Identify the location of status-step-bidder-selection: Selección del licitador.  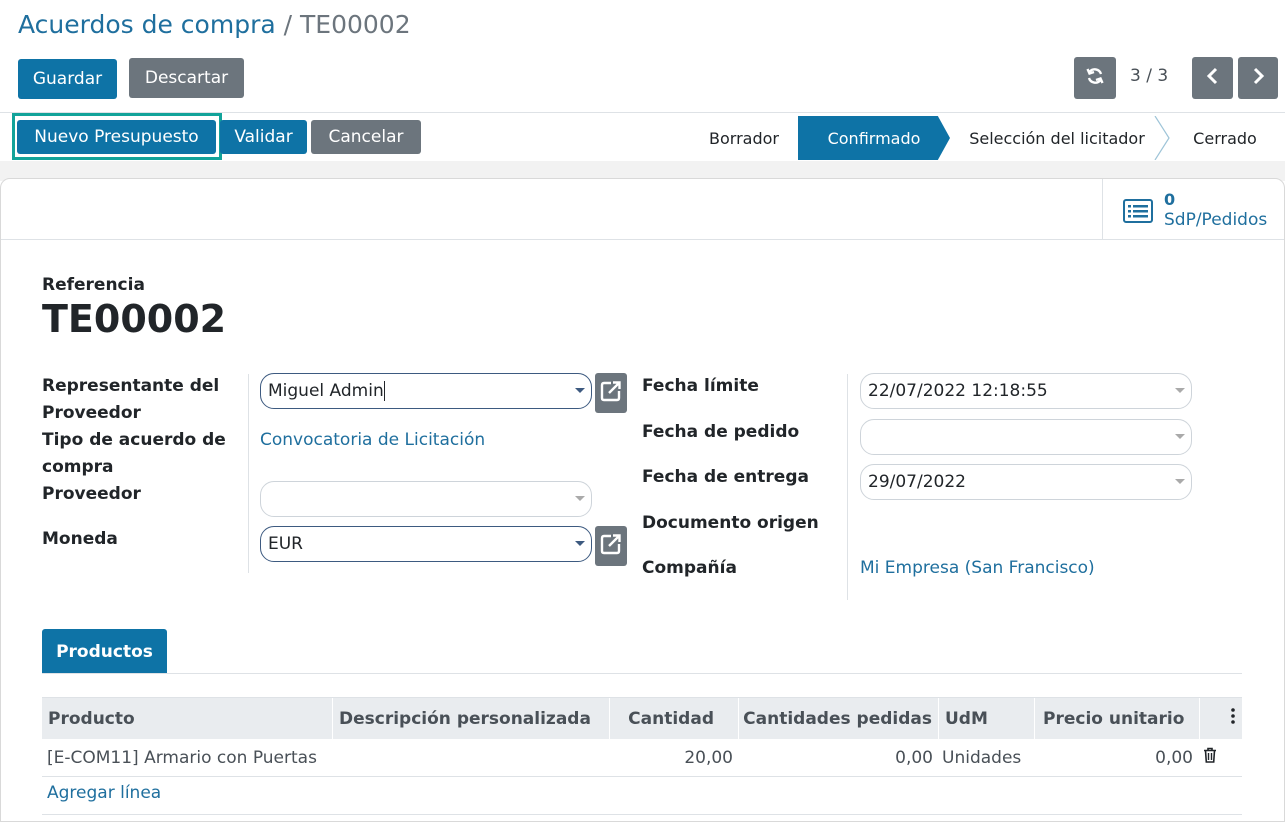
(1057, 138).